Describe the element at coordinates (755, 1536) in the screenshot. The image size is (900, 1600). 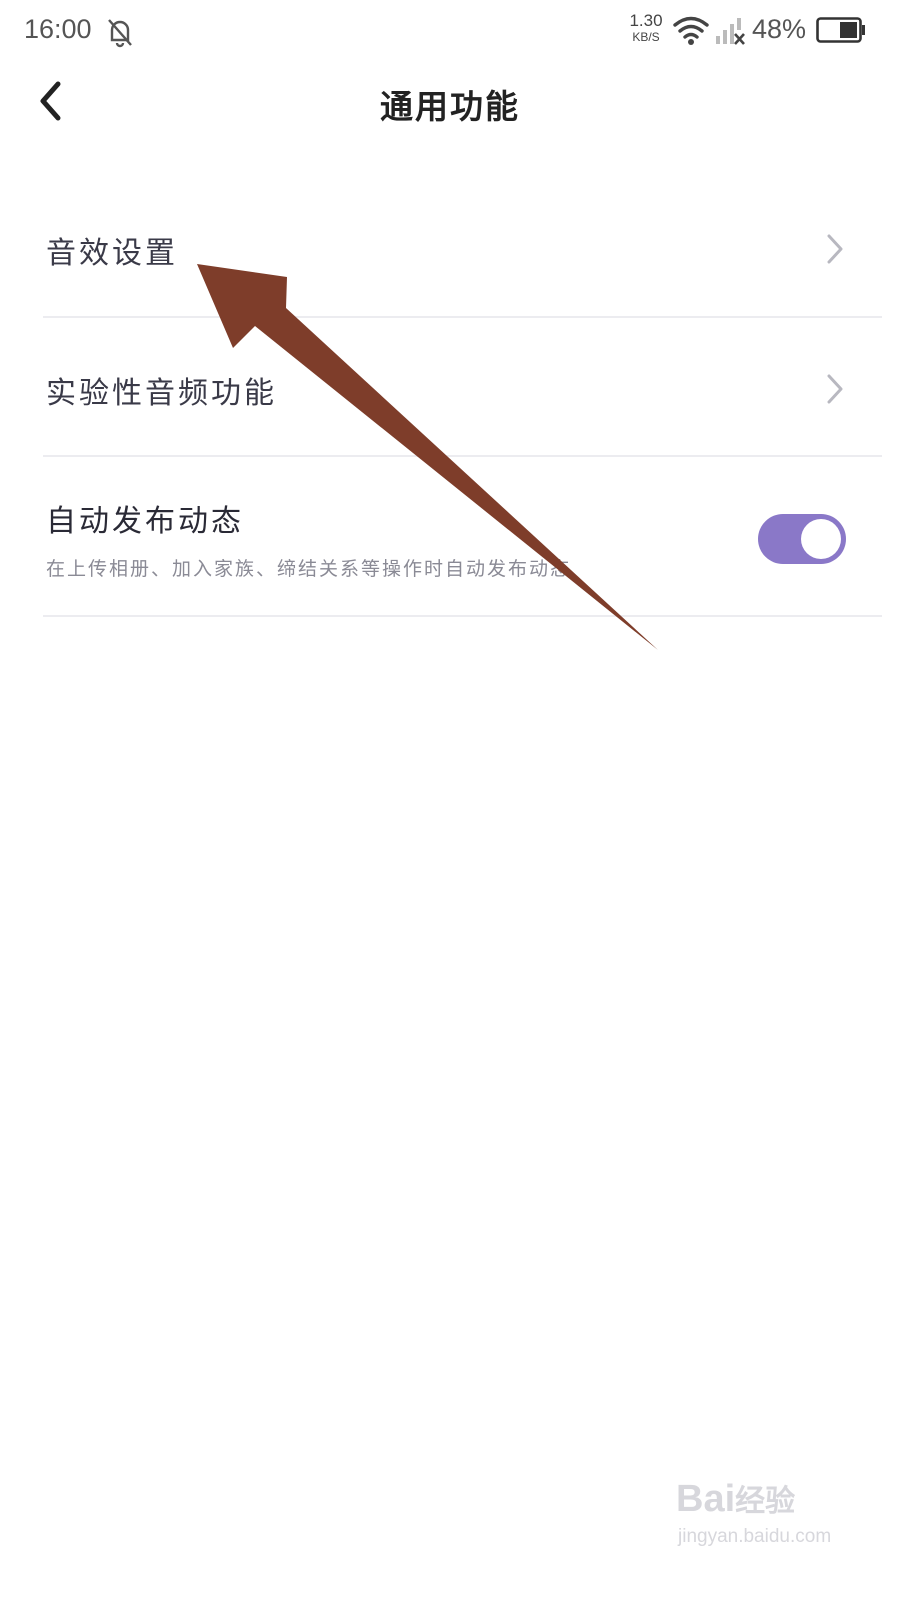
I see `watermark-url: jingyan.baidu.com` at that location.